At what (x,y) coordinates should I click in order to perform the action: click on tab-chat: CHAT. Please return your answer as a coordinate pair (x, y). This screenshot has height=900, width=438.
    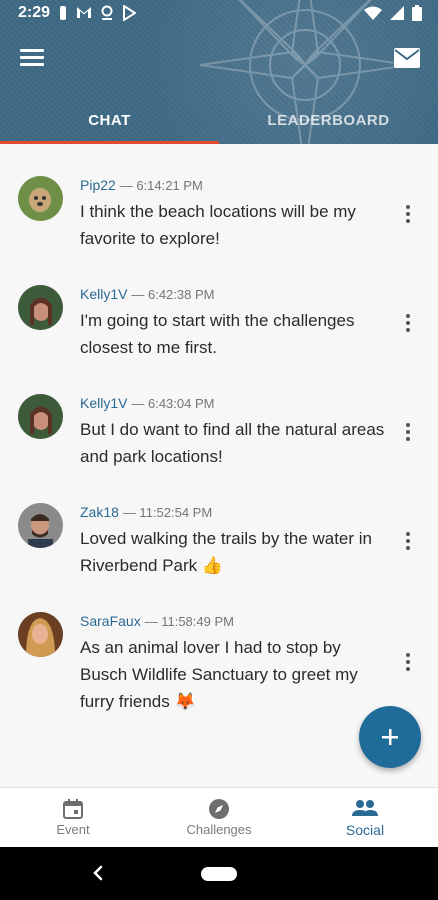
    Looking at the image, I should click on (109, 120).